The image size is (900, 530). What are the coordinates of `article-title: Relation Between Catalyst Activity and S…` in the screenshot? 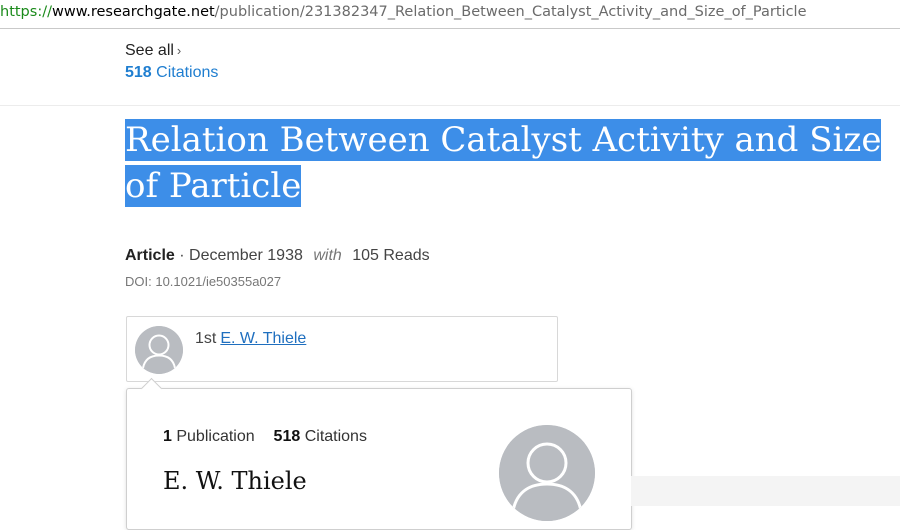 It's located at (512, 163).